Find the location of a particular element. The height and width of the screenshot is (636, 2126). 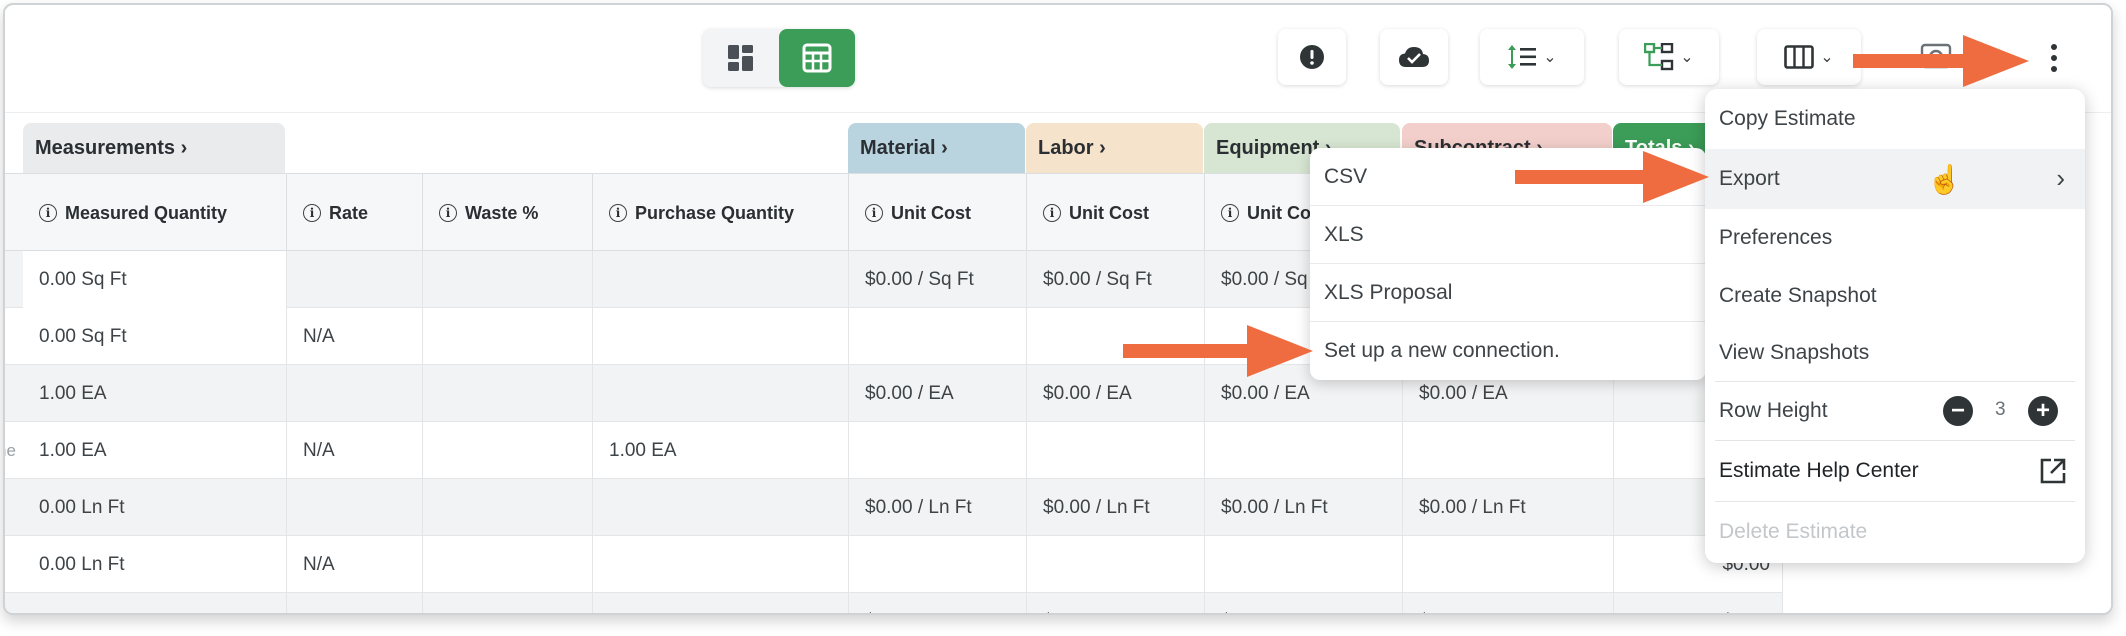

annotation-arrow-more is located at coordinates (1941, 61).